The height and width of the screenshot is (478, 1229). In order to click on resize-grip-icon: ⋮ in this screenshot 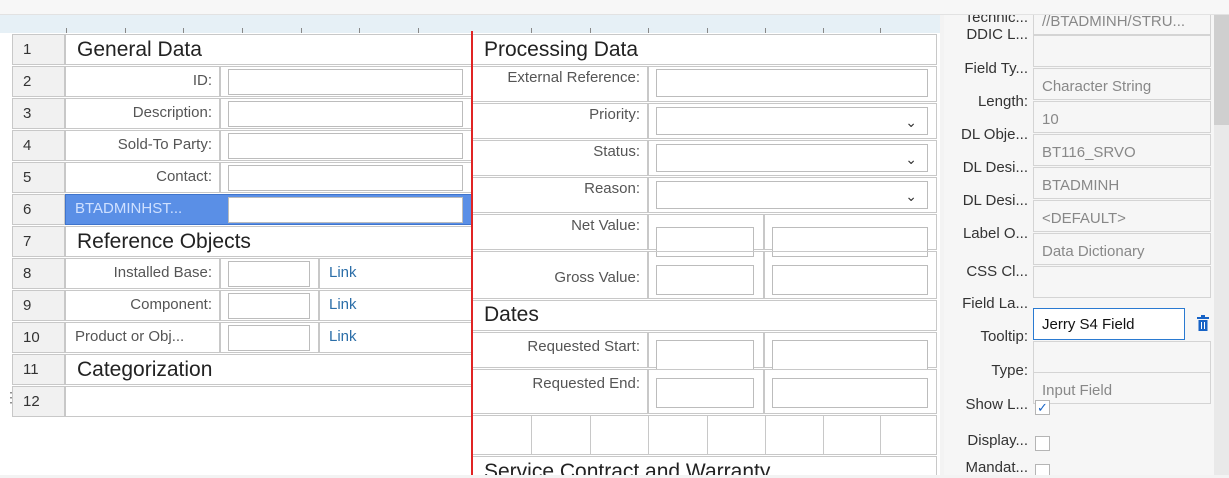, I will do `click(11, 397)`.